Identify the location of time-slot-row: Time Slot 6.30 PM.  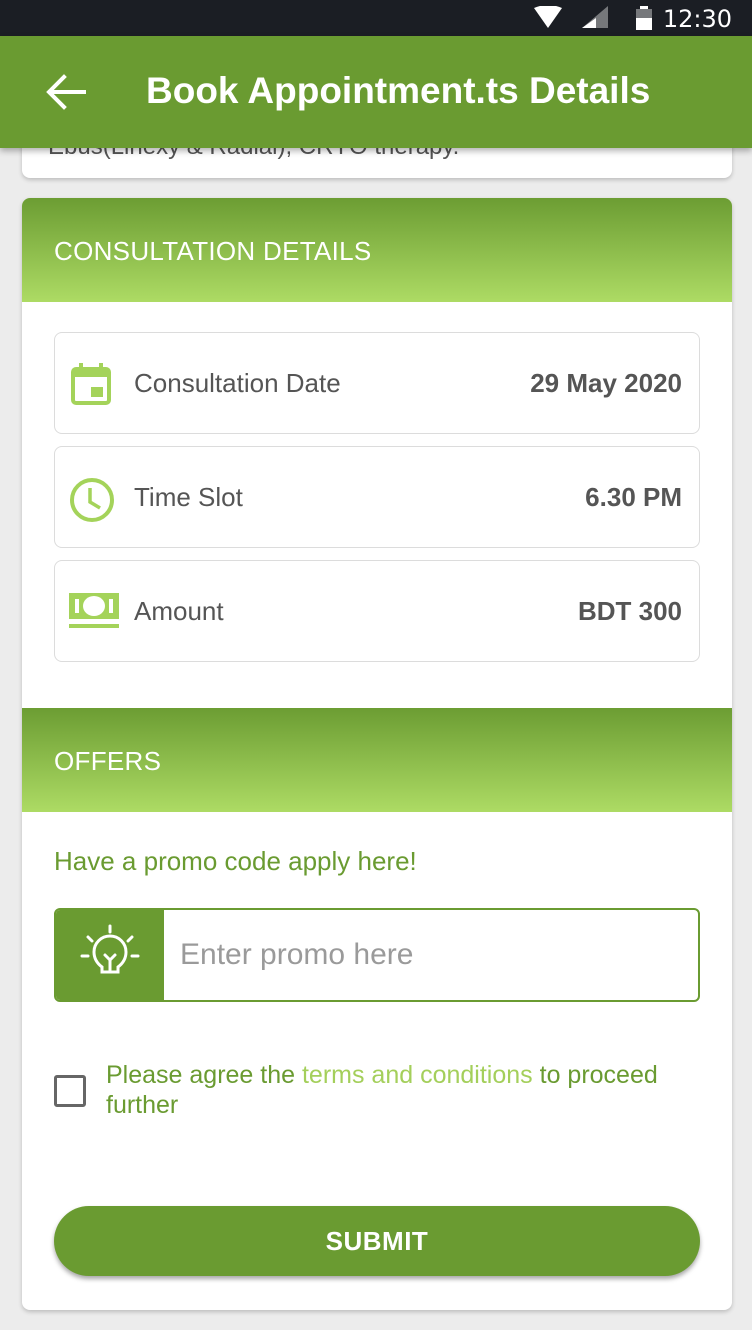
(377, 497).